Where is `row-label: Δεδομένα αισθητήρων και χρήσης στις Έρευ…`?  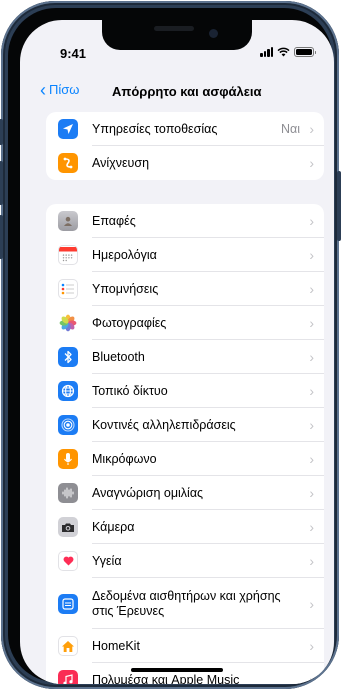
row-label: Δεδομένα αισθητήρων και χρήσης στις Έρευ… is located at coordinates (186, 603).